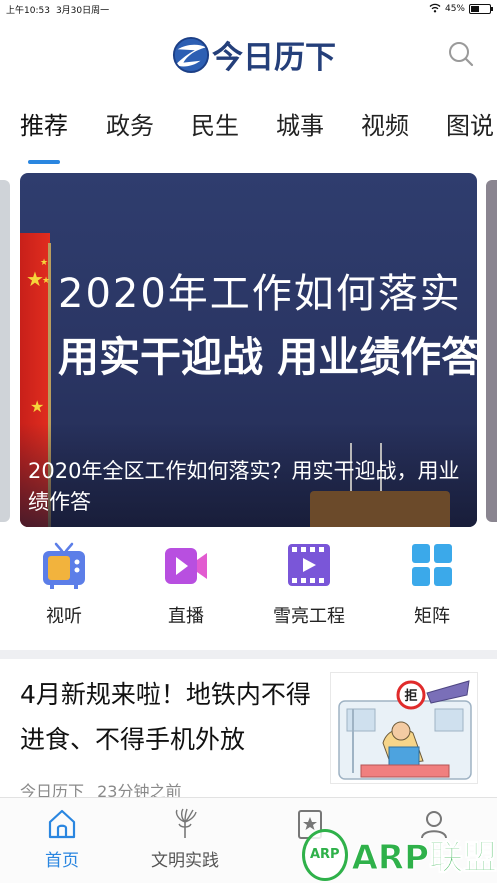  What do you see at coordinates (82, 10) in the screenshot?
I see `status-date: 3月30日周一` at bounding box center [82, 10].